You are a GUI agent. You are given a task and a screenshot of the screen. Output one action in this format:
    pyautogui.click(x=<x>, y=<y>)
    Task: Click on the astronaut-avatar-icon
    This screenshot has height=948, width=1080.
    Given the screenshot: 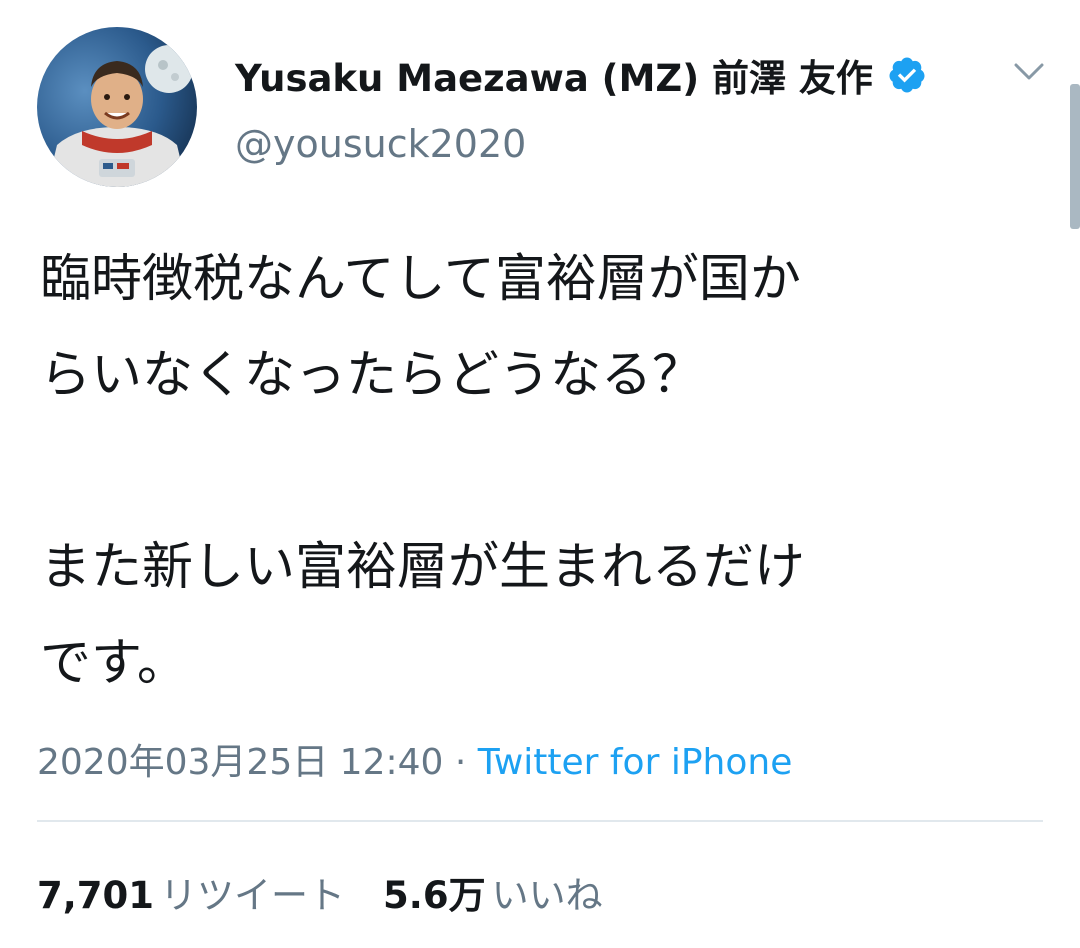 What is the action you would take?
    pyautogui.click(x=117, y=107)
    